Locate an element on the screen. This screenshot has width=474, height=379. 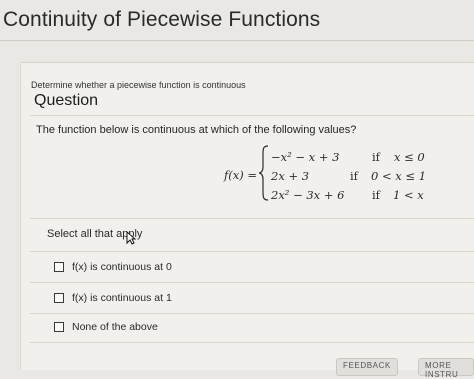
option-continuous-at-1: f(x) is continuous at 1 is located at coordinates (113, 298).